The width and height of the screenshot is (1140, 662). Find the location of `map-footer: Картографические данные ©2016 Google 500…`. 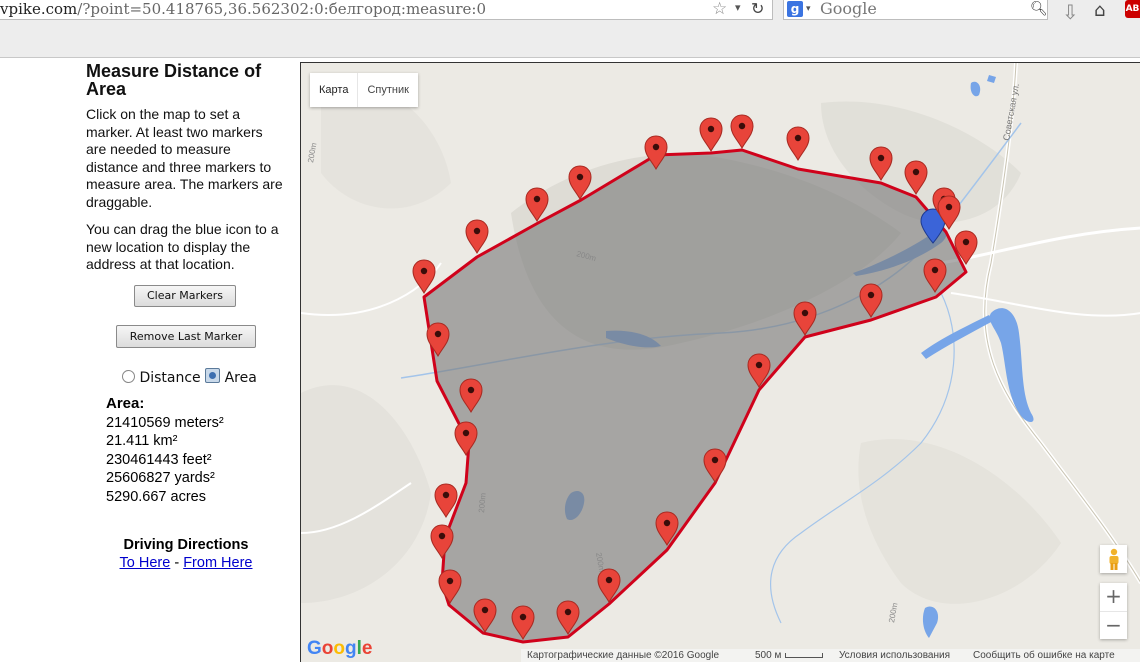

map-footer: Картографические данные ©2016 Google 500… is located at coordinates (830, 655).